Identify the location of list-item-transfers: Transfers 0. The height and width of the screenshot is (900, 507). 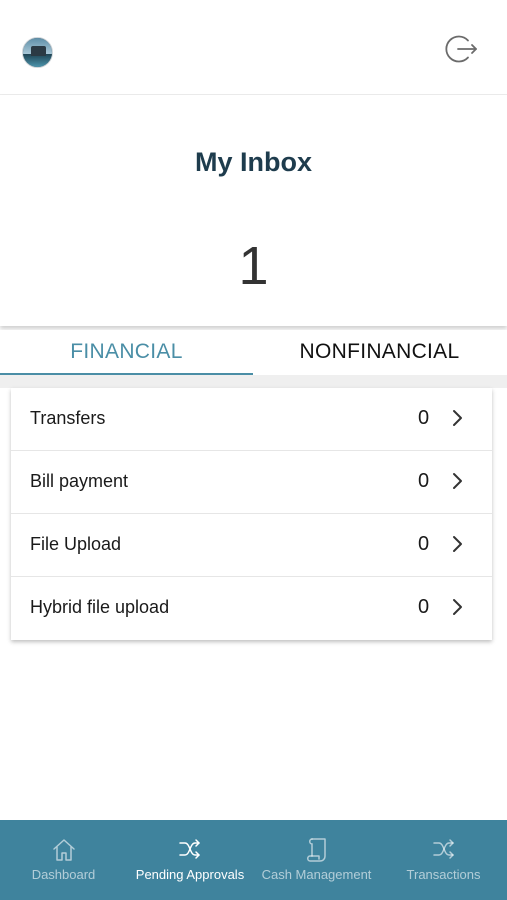
(251, 419).